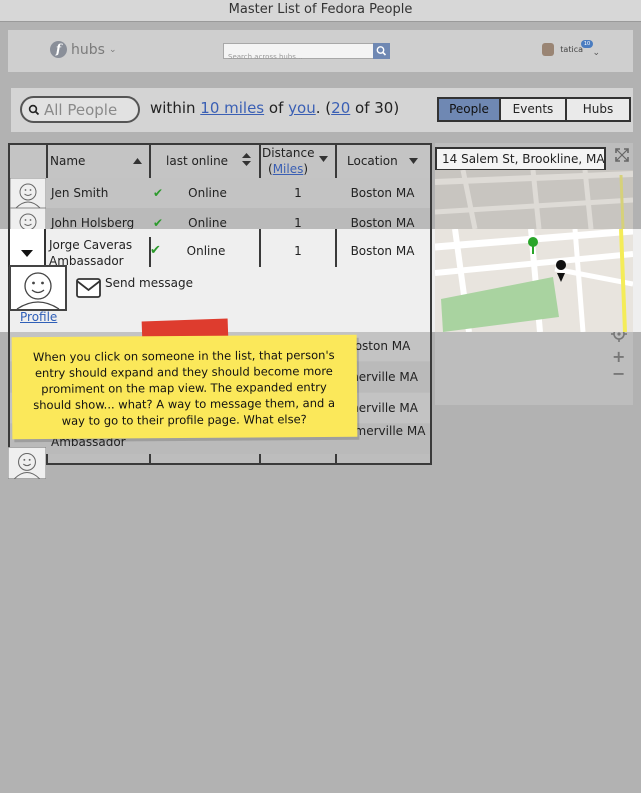 Image resolution: width=641 pixels, height=793 pixels. I want to click on people-search: All People, so click(80, 109).